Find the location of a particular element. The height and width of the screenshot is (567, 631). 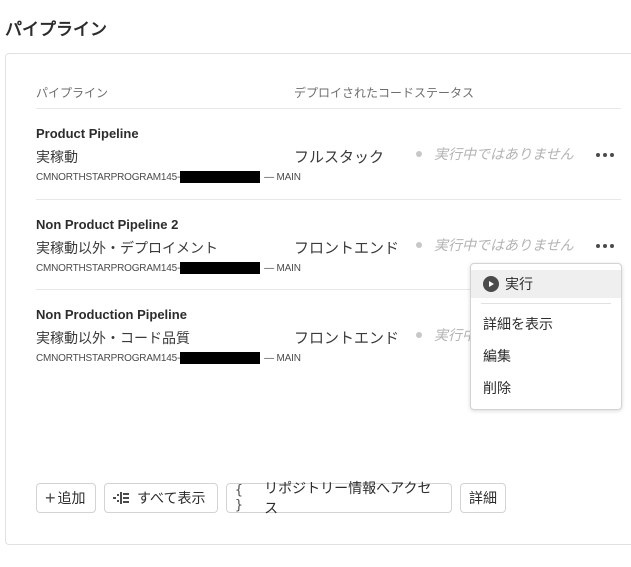

pipeline-actions-menu: 実行 詳細を表示 編集 削除 is located at coordinates (546, 336).